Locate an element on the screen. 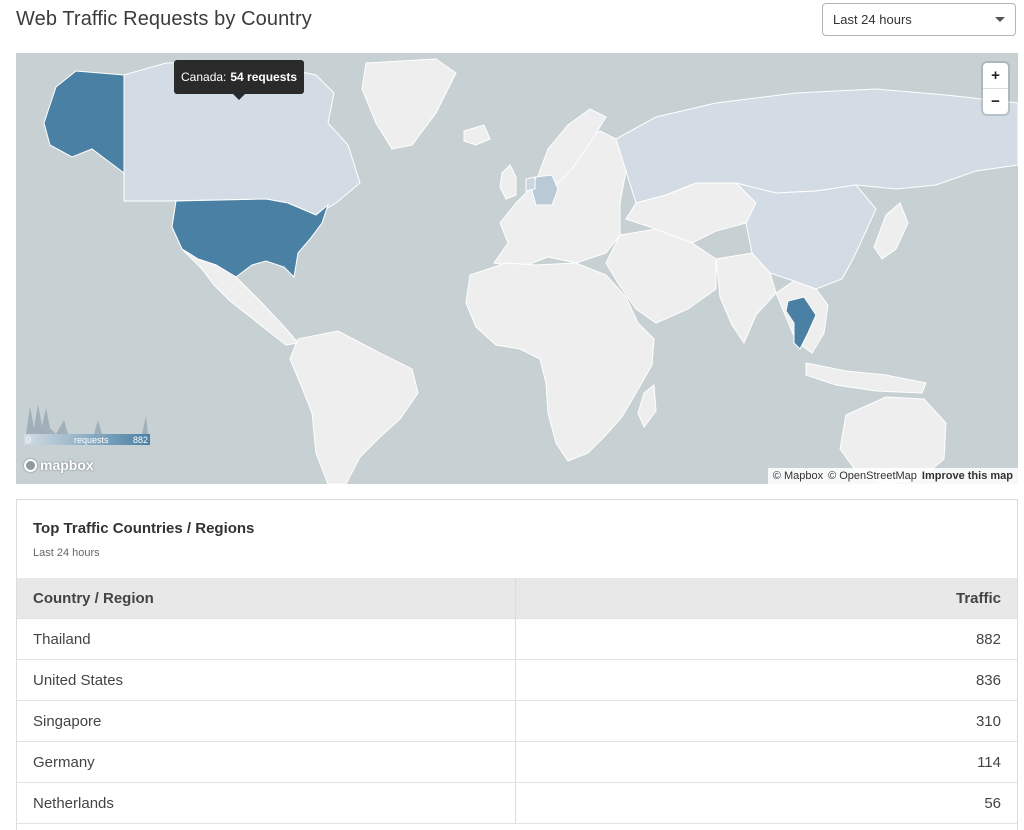 The image size is (1024, 830). improve-map-link: Improve this map is located at coordinates (967, 476).